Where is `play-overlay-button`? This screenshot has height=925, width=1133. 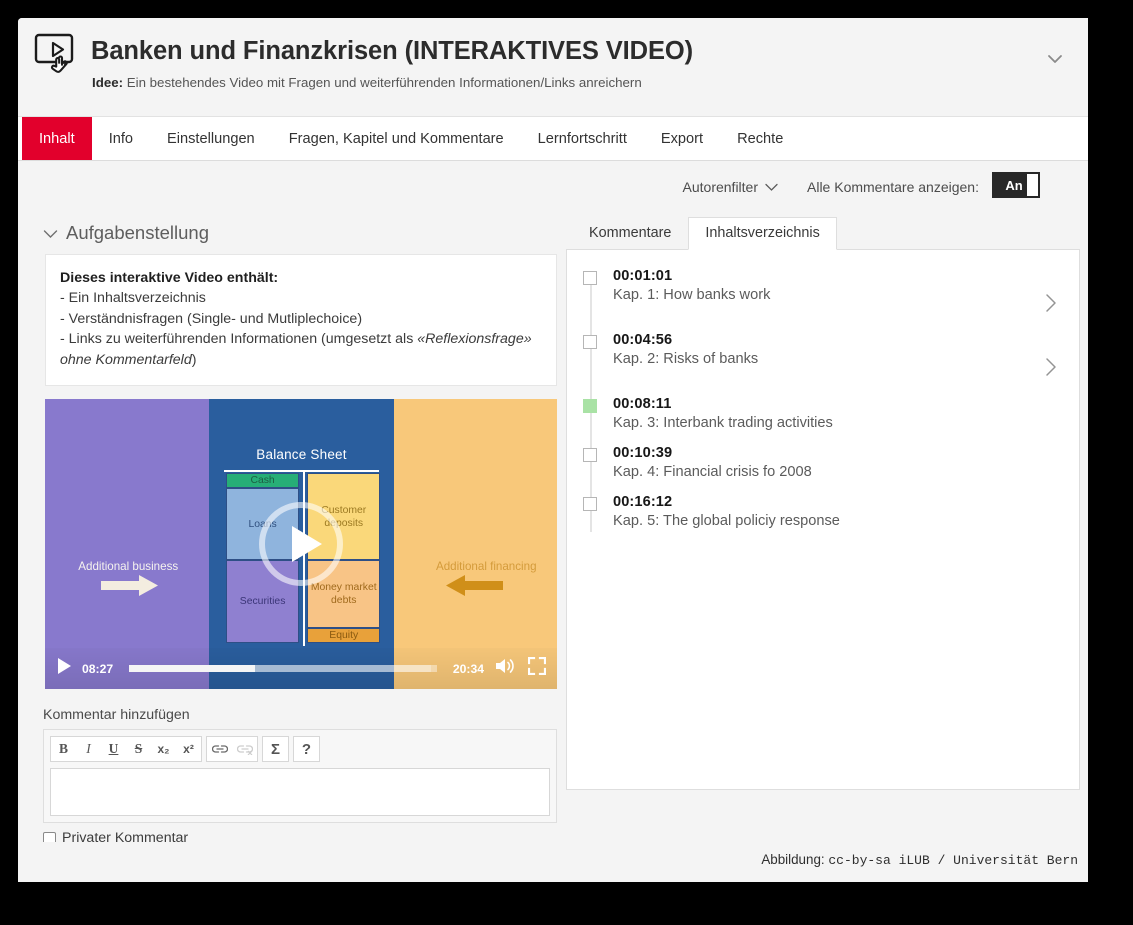
play-overlay-button is located at coordinates (301, 544).